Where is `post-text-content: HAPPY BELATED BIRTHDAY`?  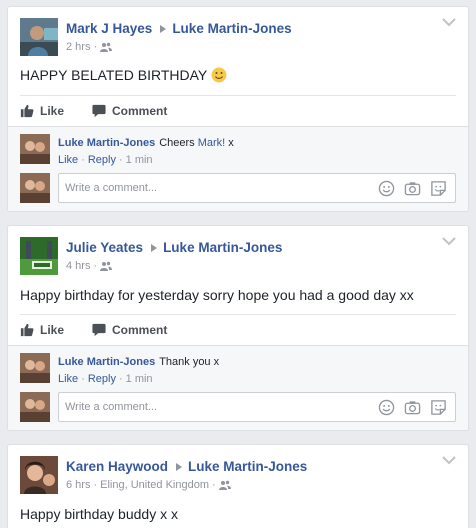 post-text-content: HAPPY BELATED BIRTHDAY is located at coordinates (113, 75).